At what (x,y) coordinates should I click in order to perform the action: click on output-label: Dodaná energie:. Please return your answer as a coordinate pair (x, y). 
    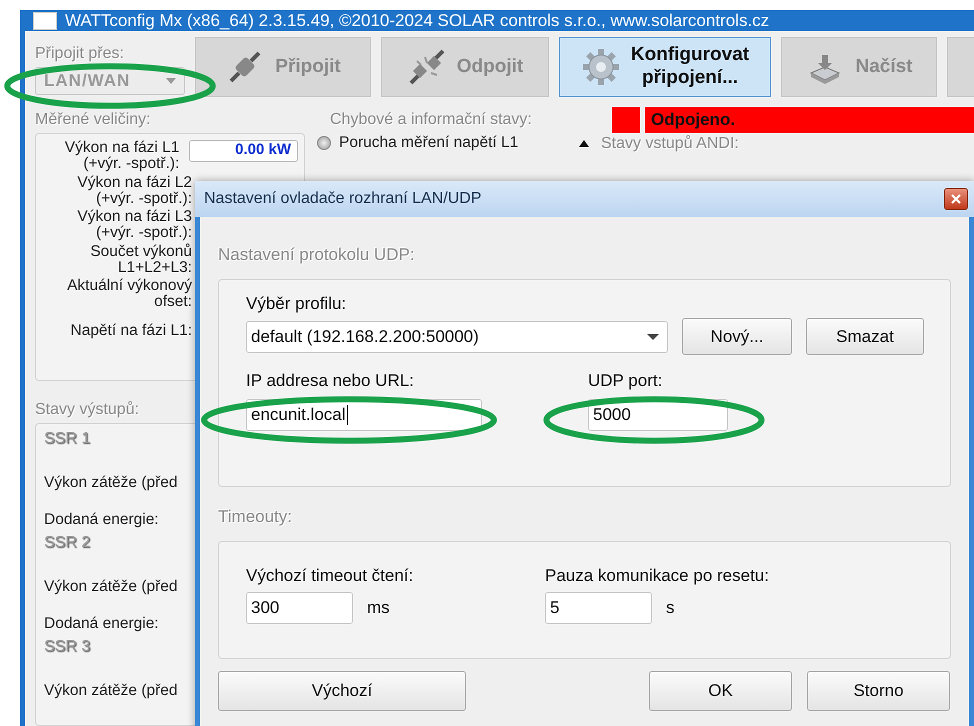
    Looking at the image, I should click on (102, 624).